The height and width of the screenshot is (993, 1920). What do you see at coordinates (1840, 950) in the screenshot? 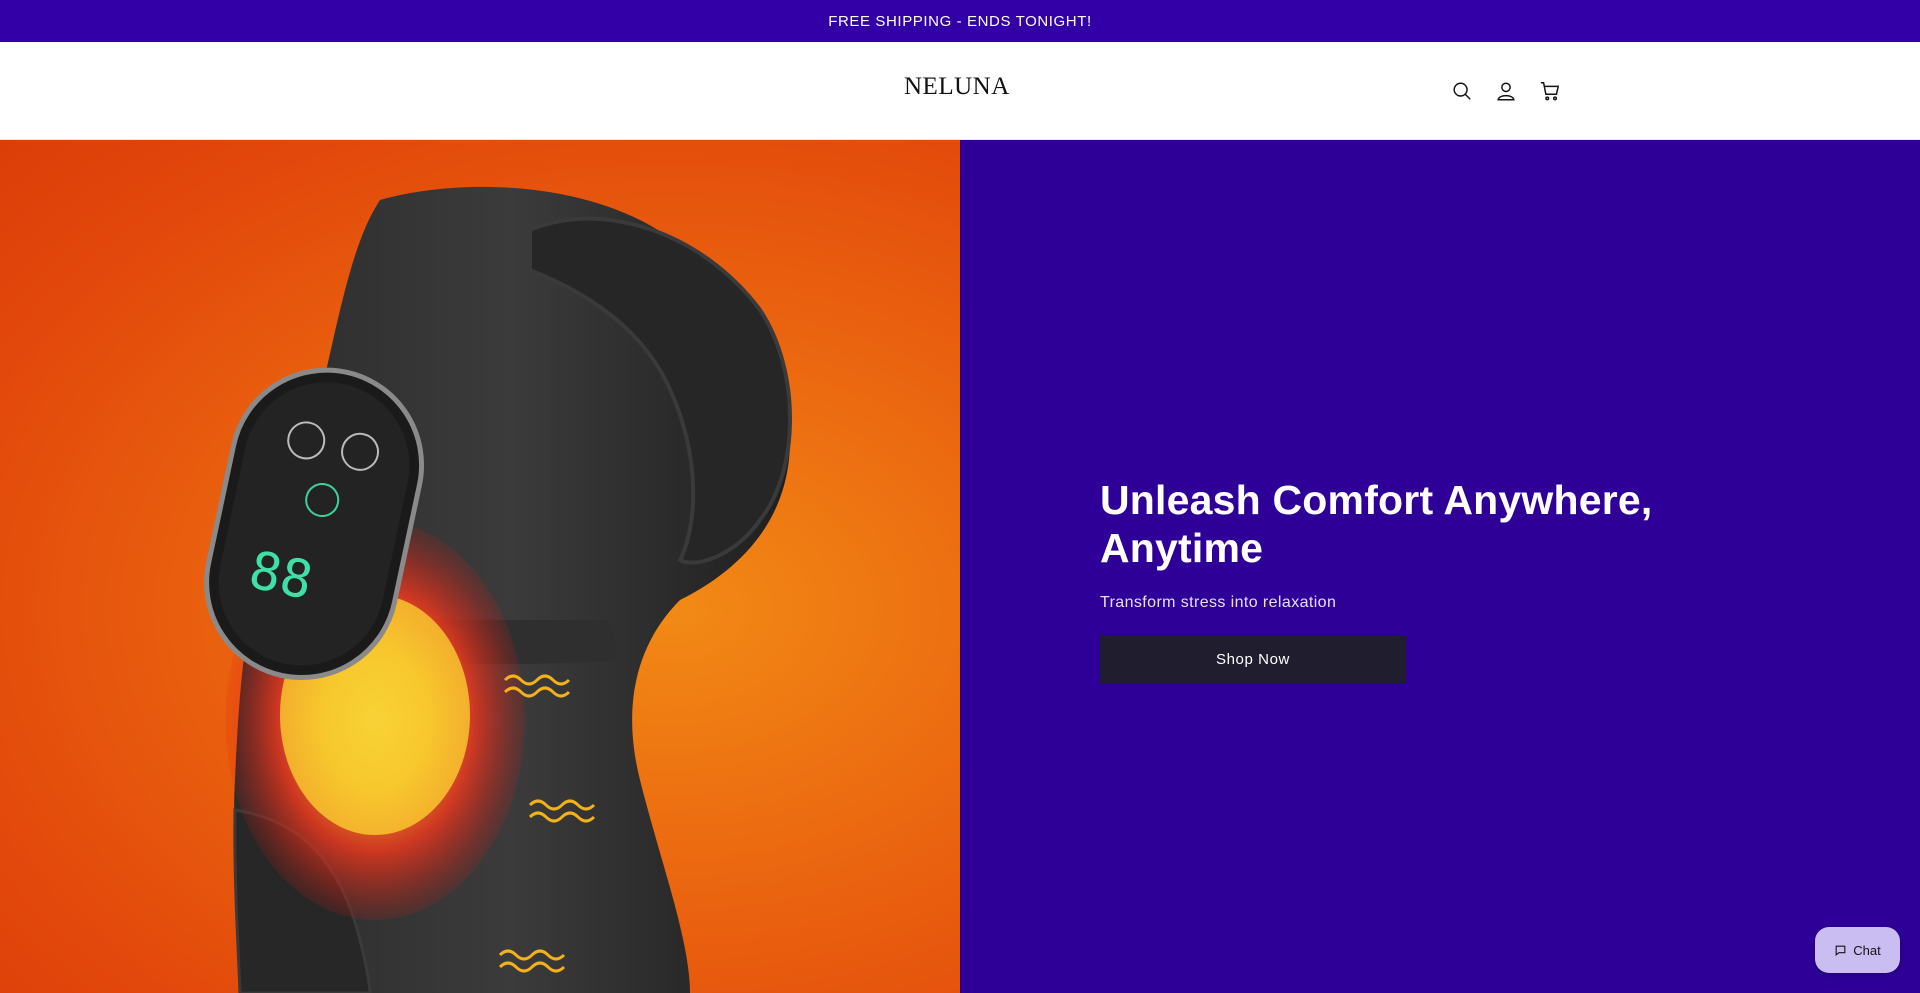
I see `chat-icon` at bounding box center [1840, 950].